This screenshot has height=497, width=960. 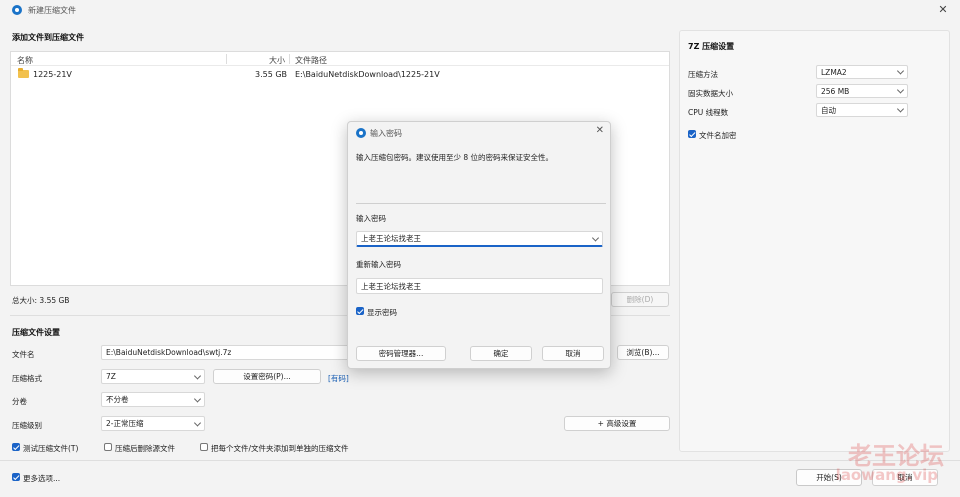 What do you see at coordinates (340, 59) in the screenshot?
I see `file-list-header: 名称 大小 文件路径` at bounding box center [340, 59].